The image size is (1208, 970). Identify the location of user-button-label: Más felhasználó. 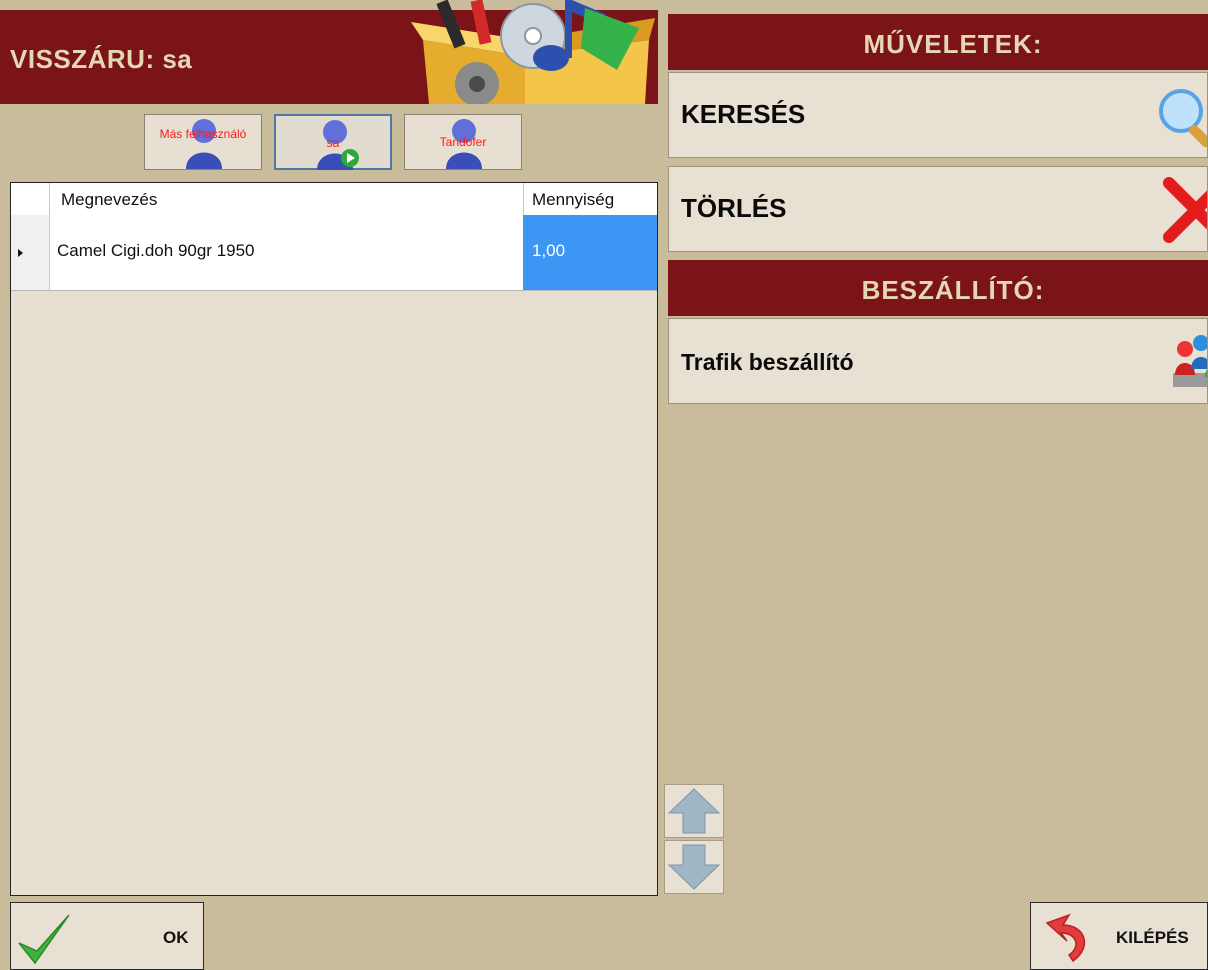
(203, 134).